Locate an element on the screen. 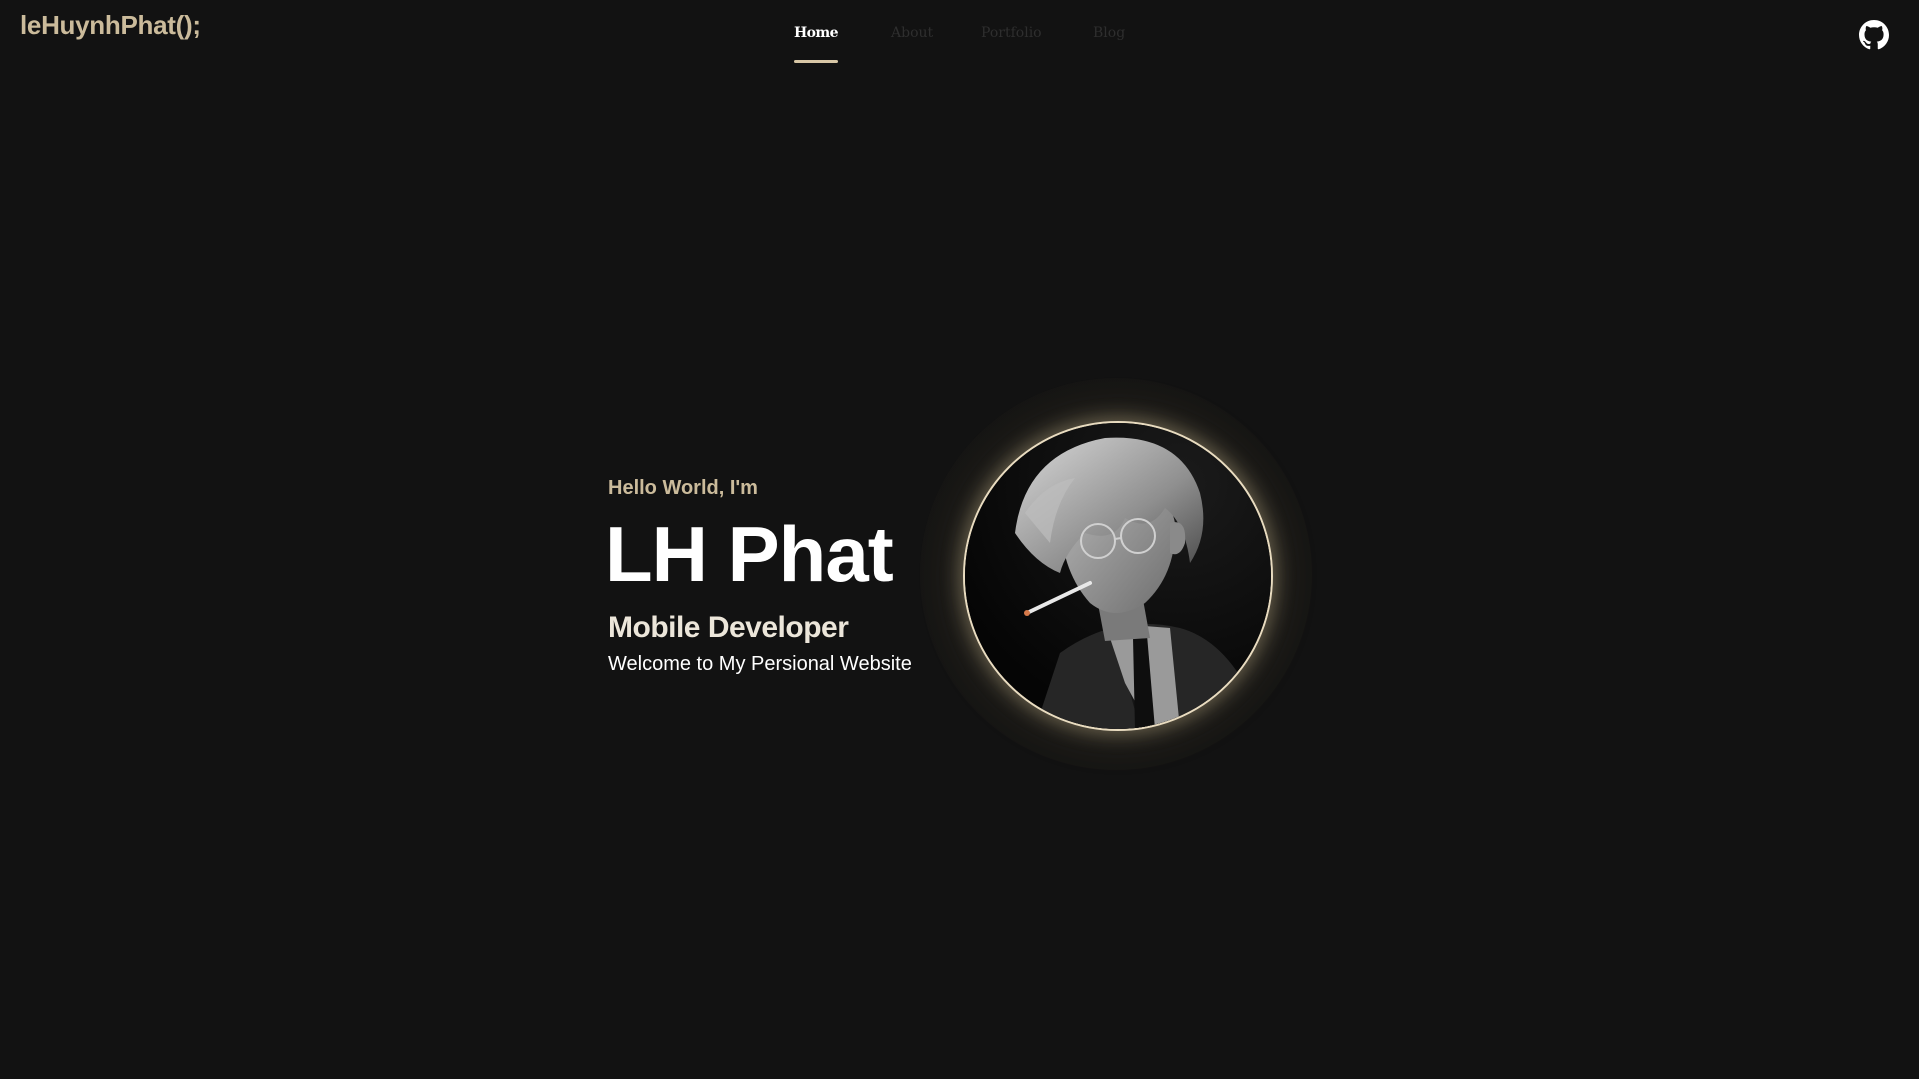  active-nav-indicator is located at coordinates (816, 61).